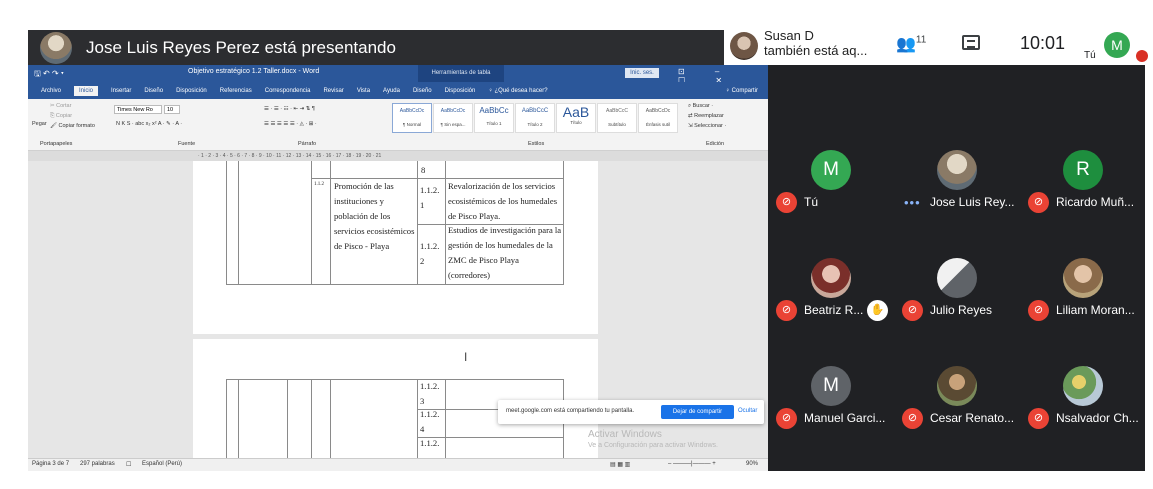 The height and width of the screenshot is (489, 1153). What do you see at coordinates (620, 464) in the screenshot?
I see `view-buttons: ▤ ▦ ▥` at bounding box center [620, 464].